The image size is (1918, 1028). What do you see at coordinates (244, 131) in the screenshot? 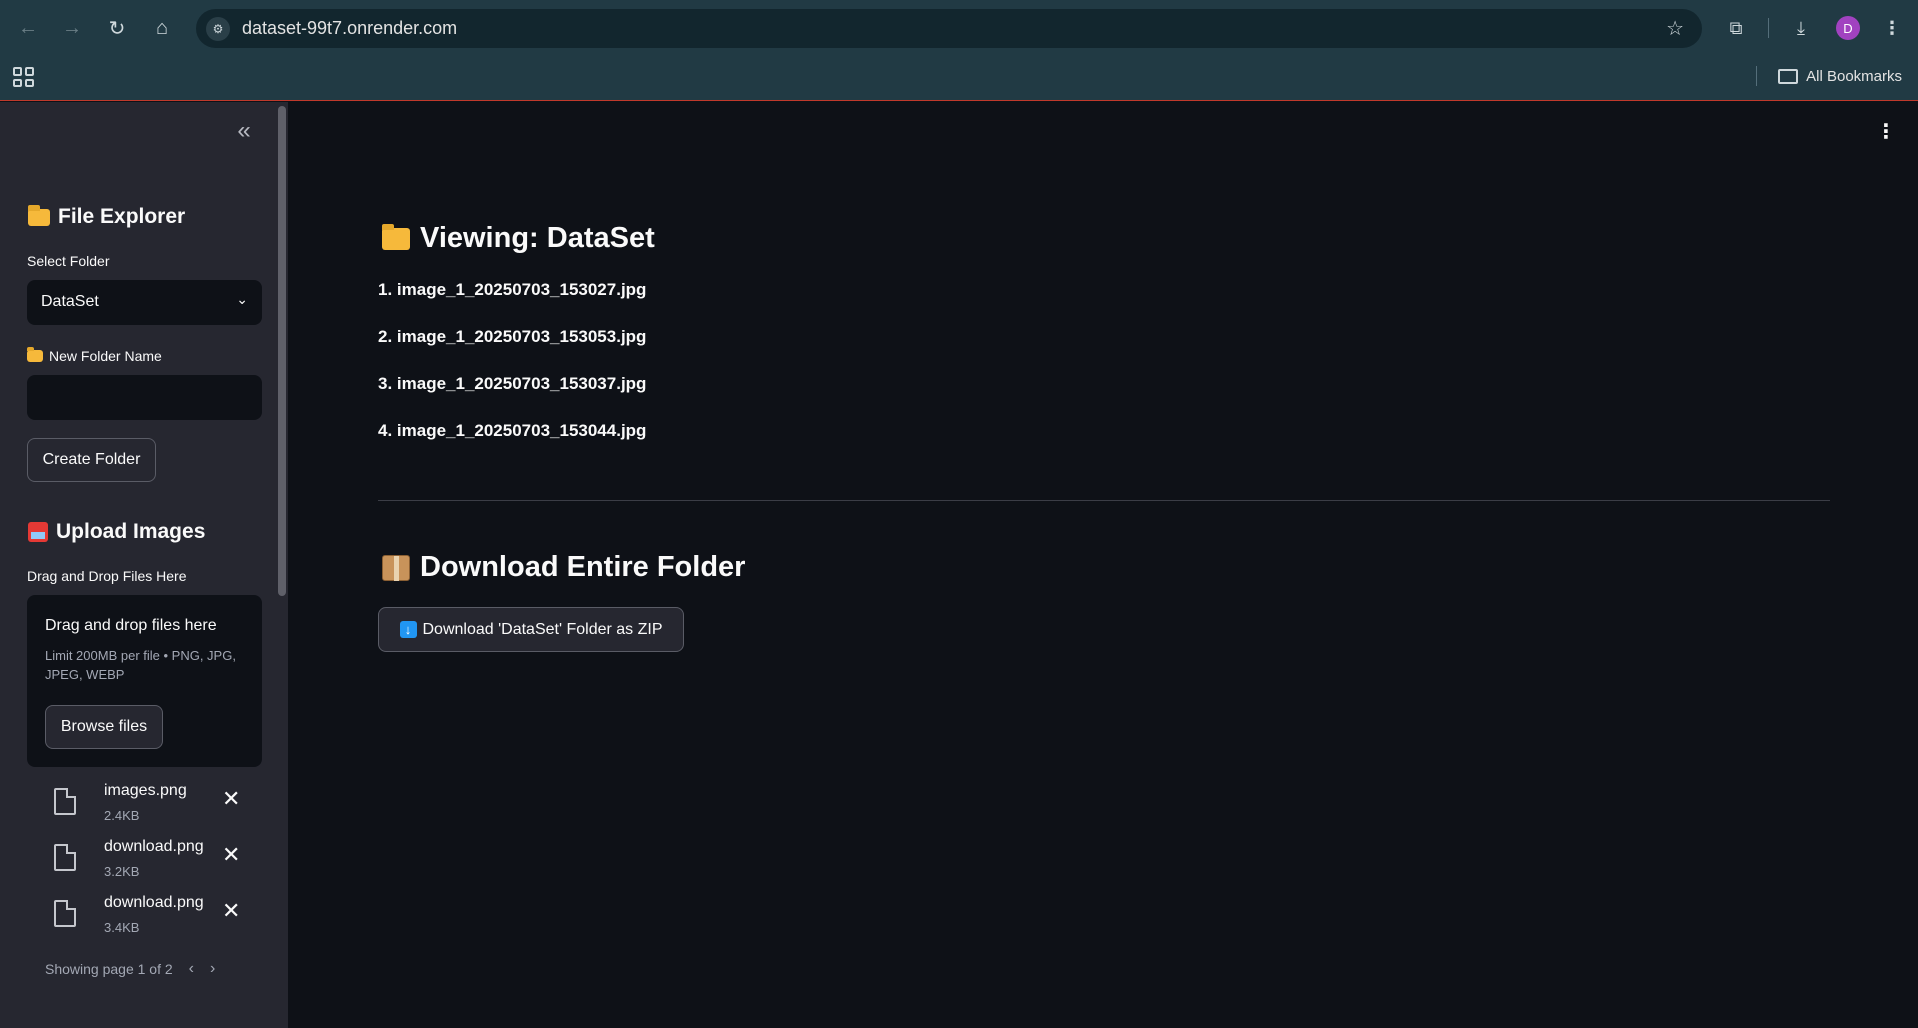
I see `collapse-sidebar-icon: «` at bounding box center [244, 131].